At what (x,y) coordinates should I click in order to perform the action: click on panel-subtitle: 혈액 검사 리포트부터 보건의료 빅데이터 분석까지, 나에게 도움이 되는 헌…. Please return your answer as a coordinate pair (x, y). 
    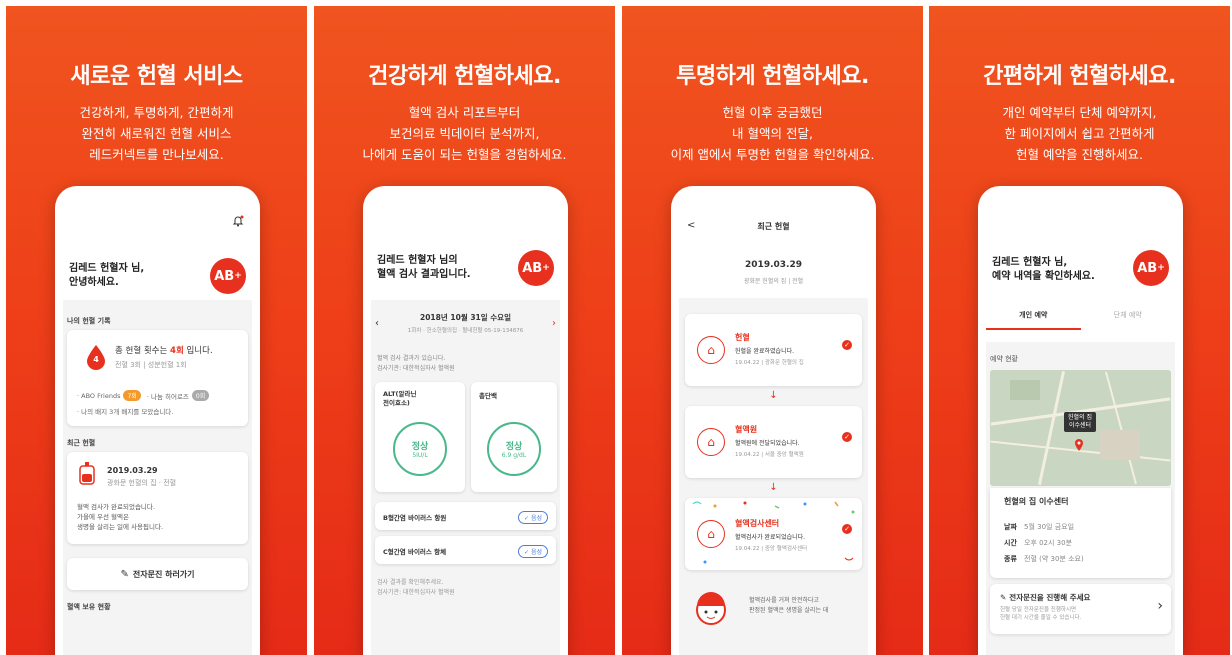
    Looking at the image, I should click on (464, 133).